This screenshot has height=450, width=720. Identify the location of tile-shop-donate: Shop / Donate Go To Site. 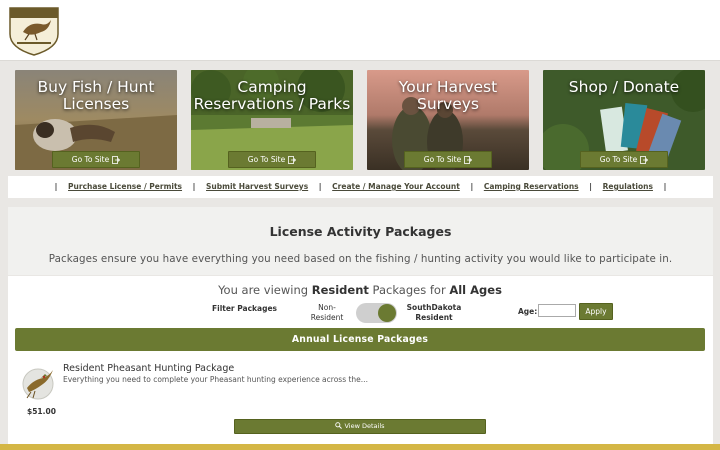
(624, 120).